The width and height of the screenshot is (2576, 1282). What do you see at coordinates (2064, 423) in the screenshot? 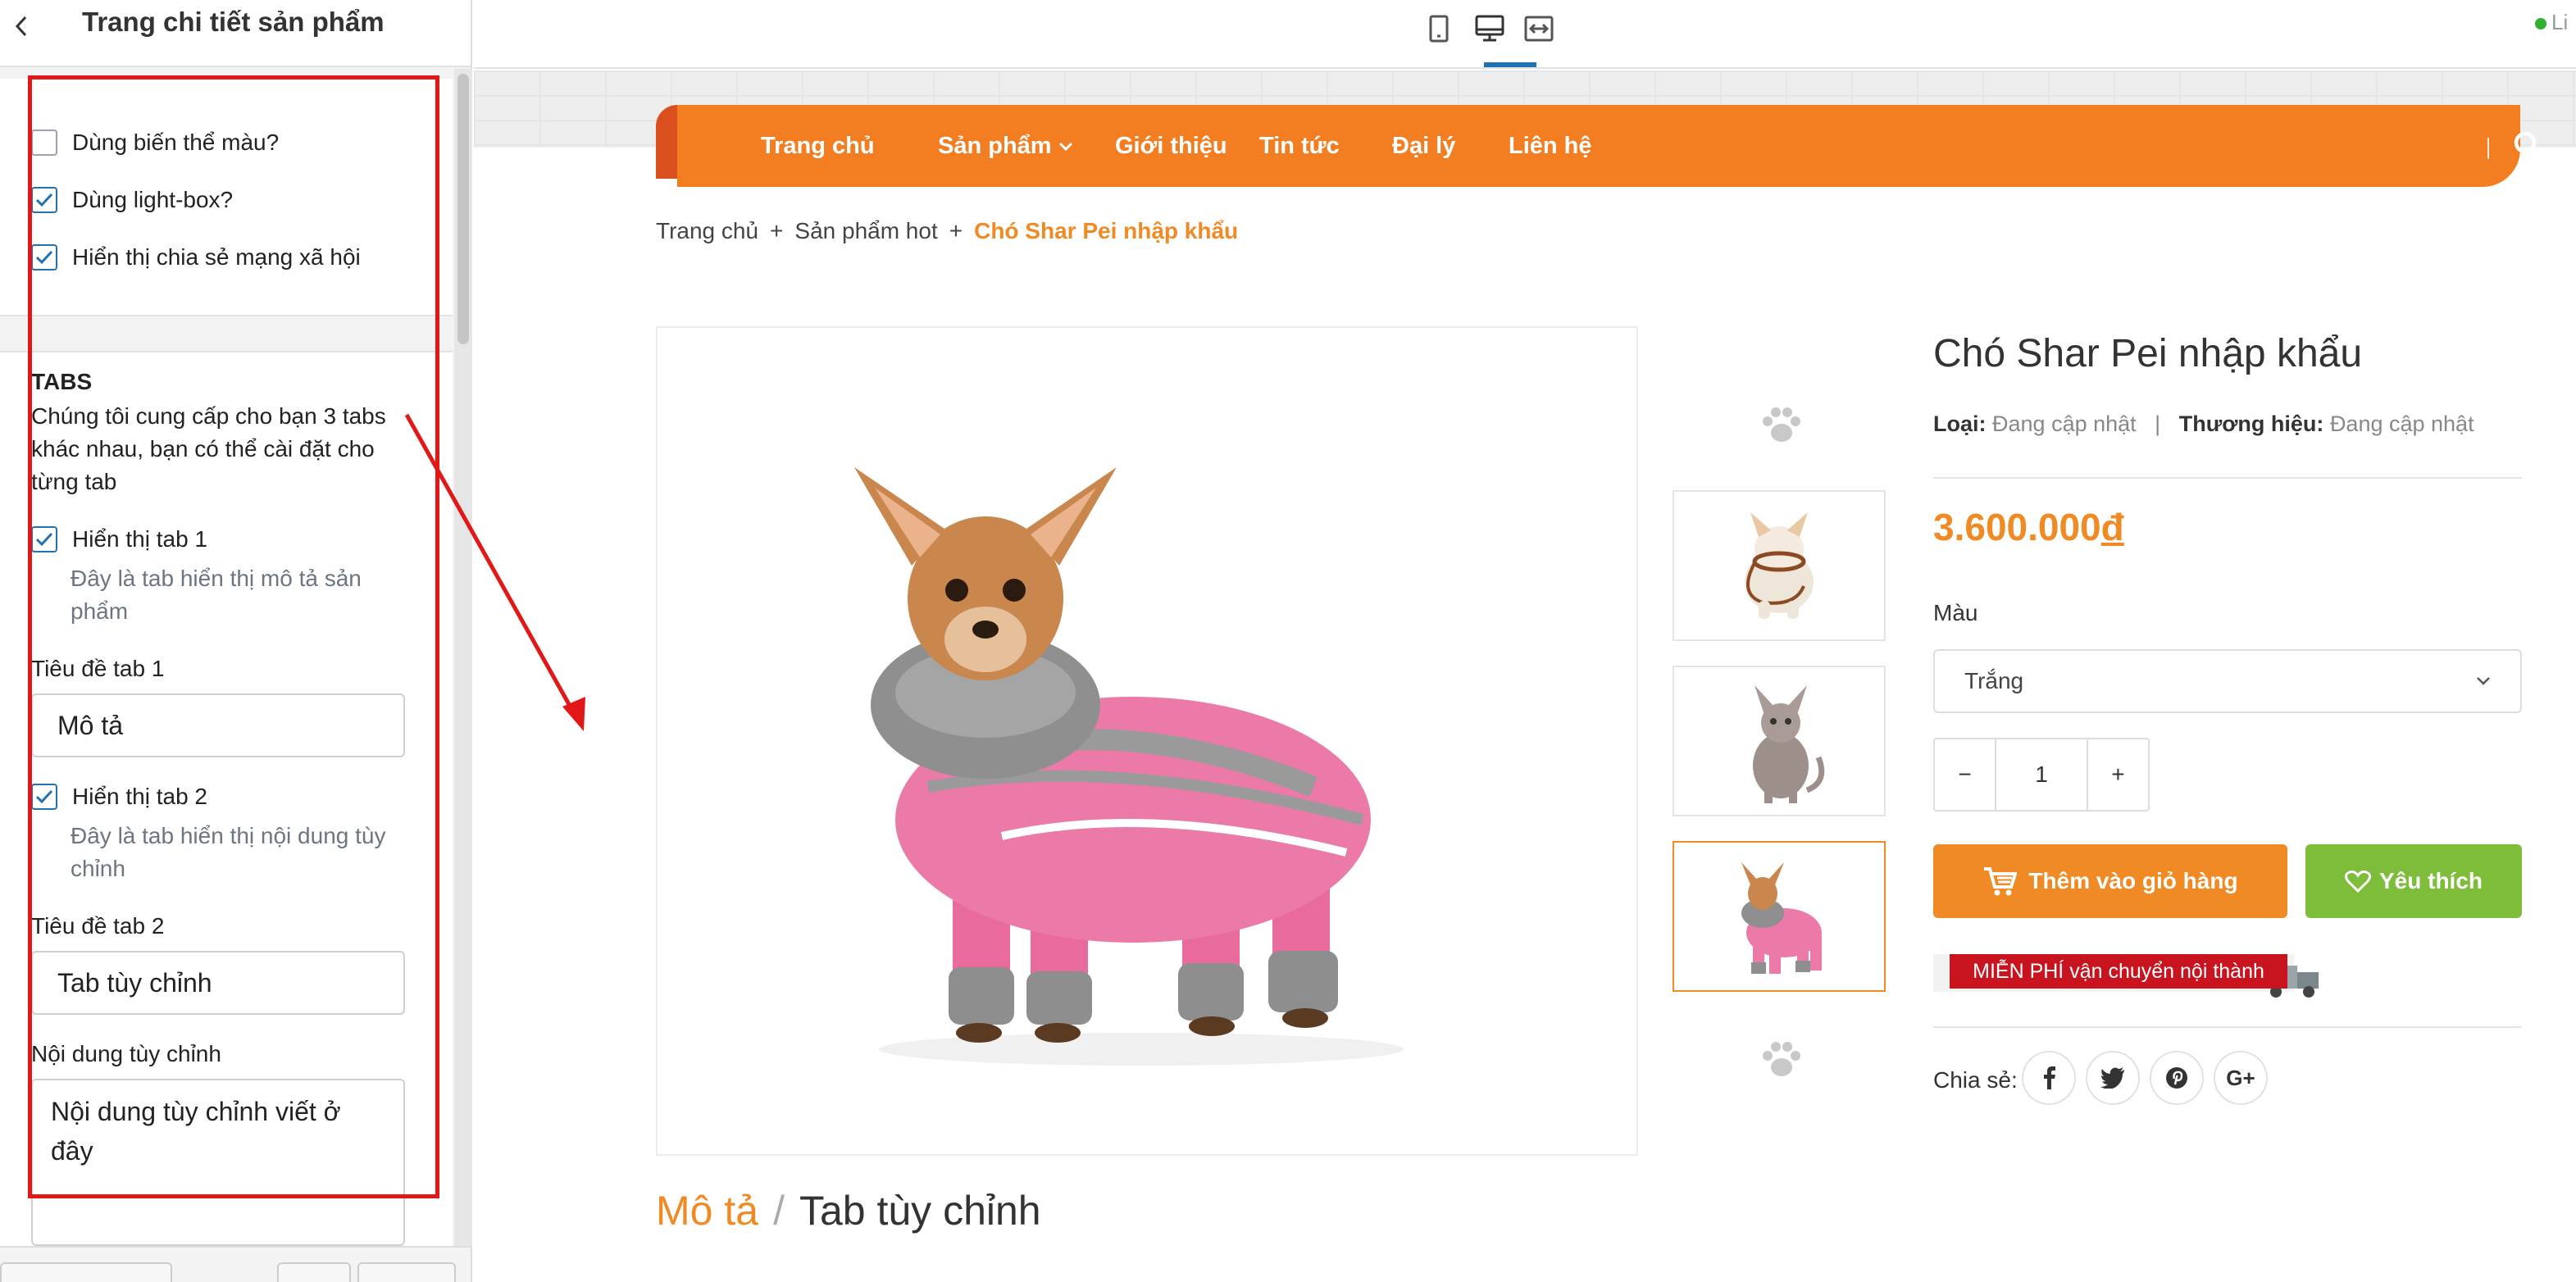
I see `type-value: Đang cập nhật` at bounding box center [2064, 423].